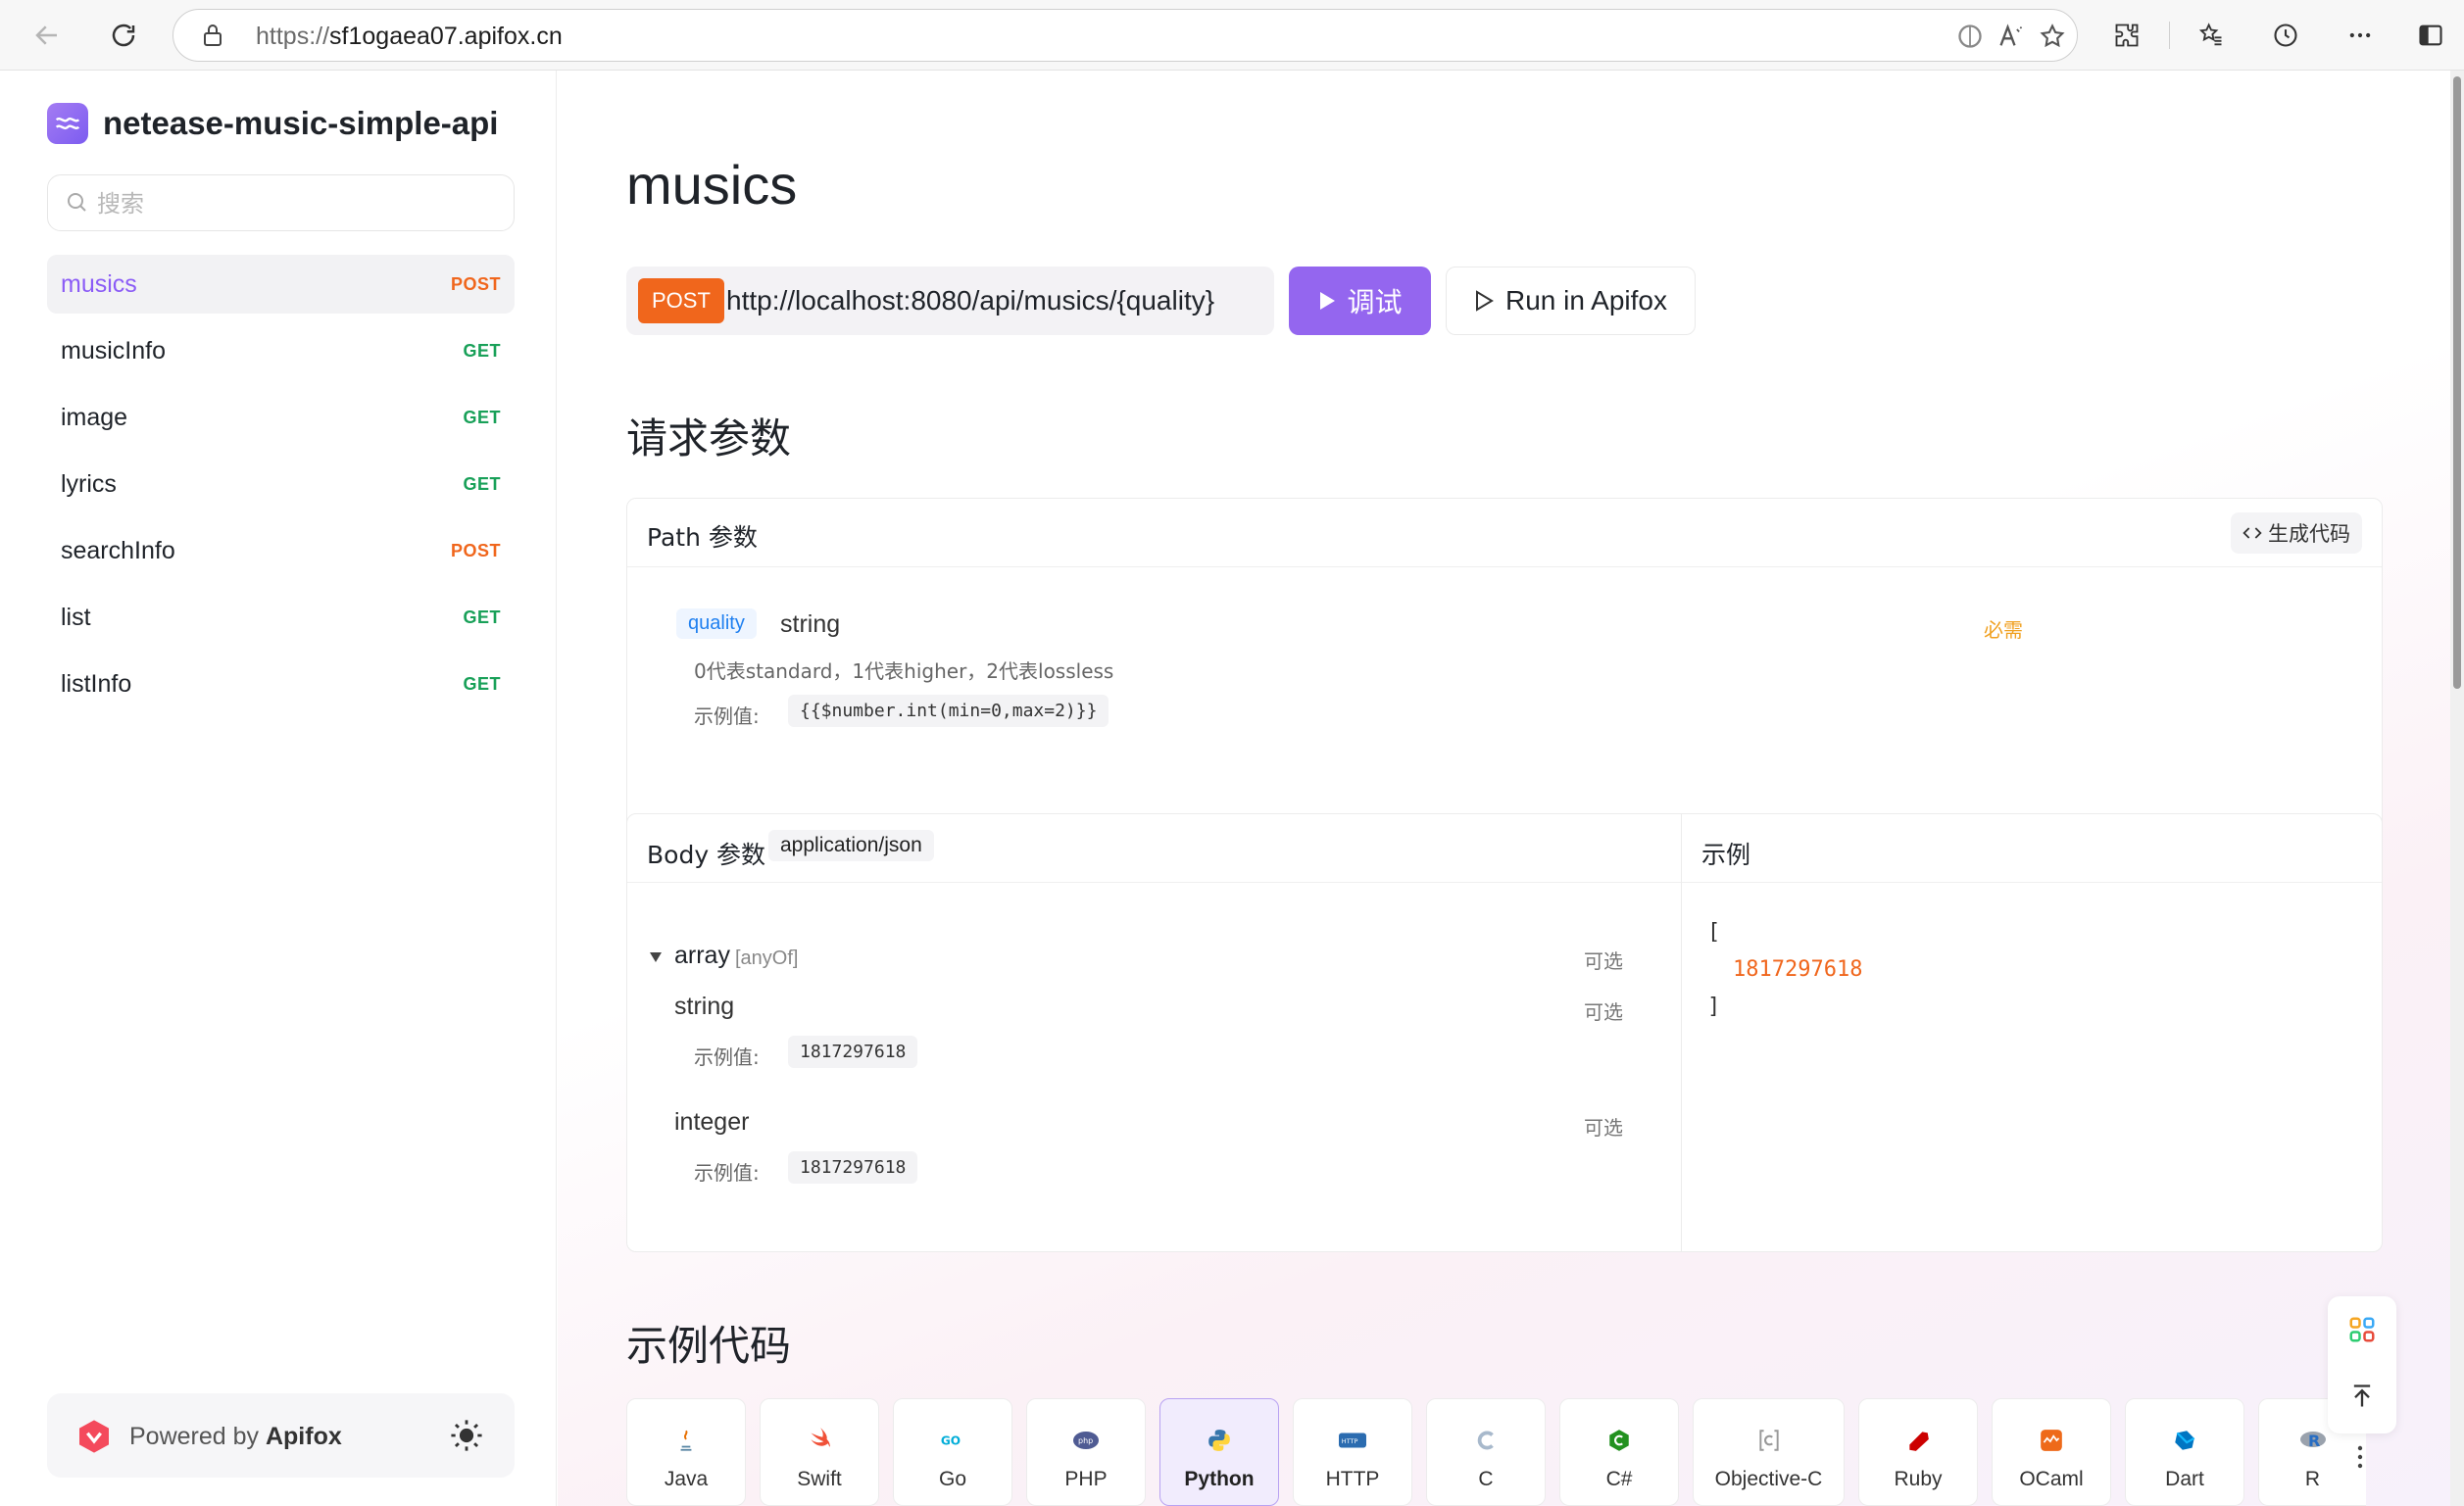 This screenshot has width=2464, height=1506. Describe the element at coordinates (709, 1346) in the screenshot. I see `code-examples-heading: 示例代码` at that location.